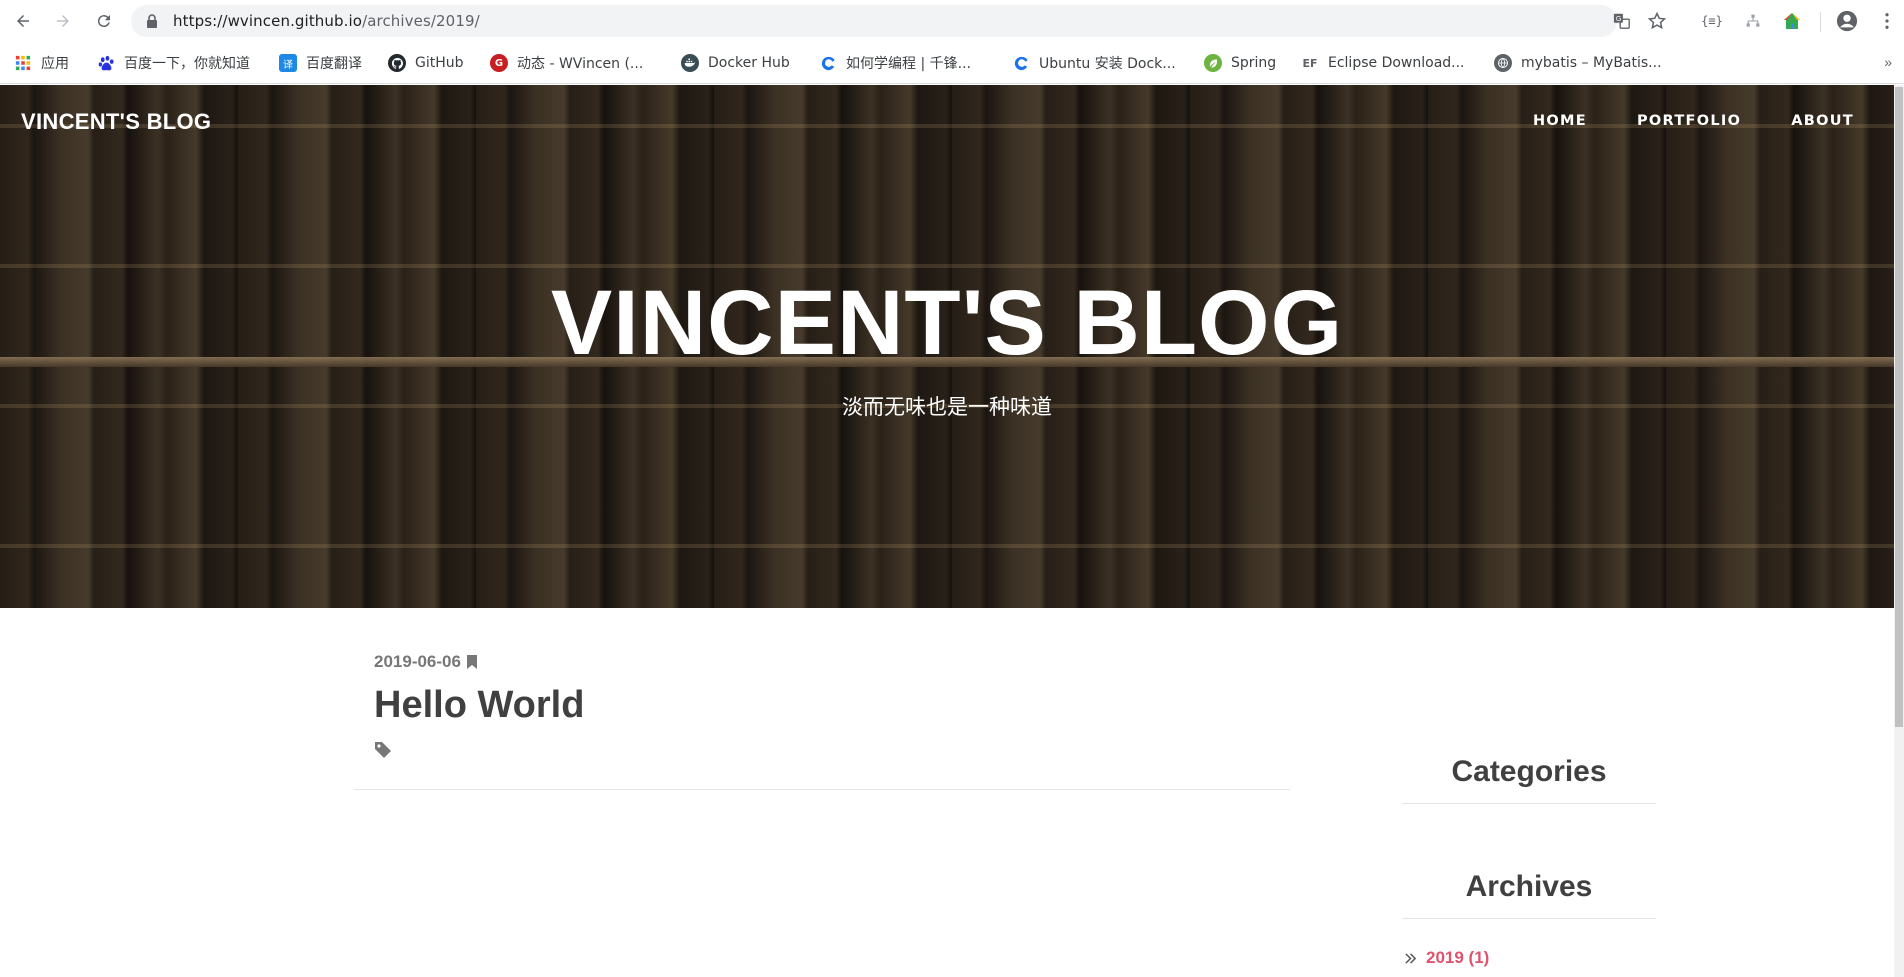 This screenshot has height=977, width=1904. Describe the element at coordinates (152, 21) in the screenshot. I see `lock-icon` at that location.